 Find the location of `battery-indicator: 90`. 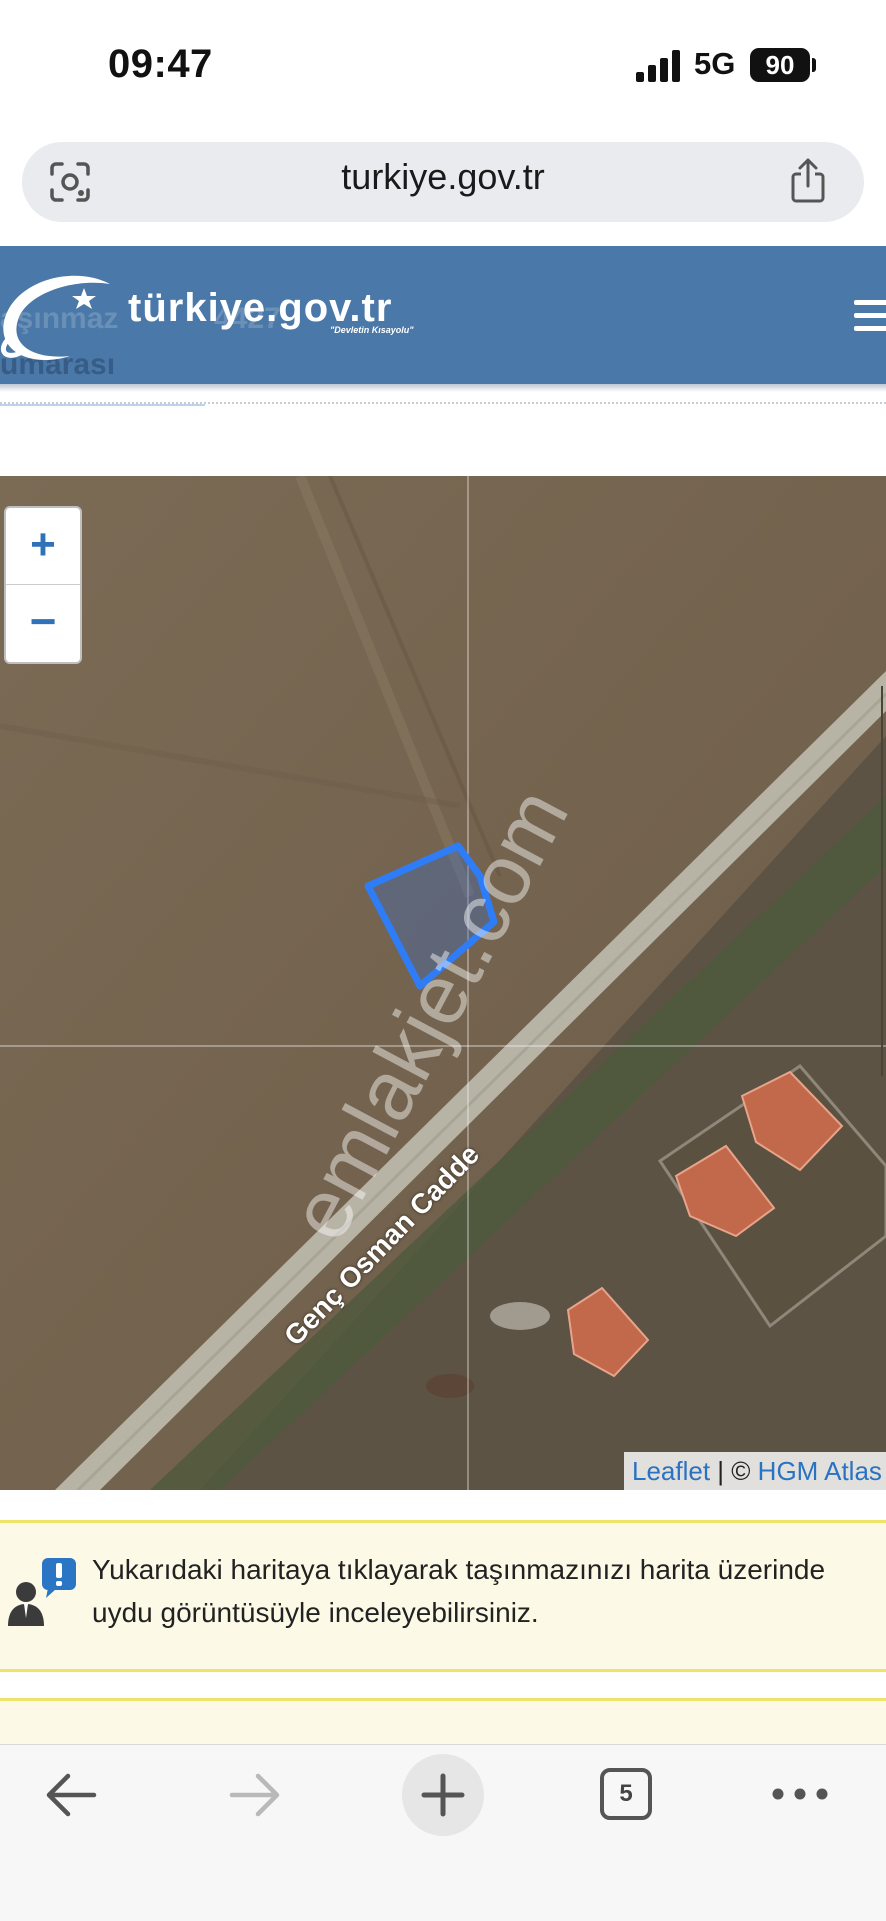

battery-indicator: 90 is located at coordinates (780, 65).